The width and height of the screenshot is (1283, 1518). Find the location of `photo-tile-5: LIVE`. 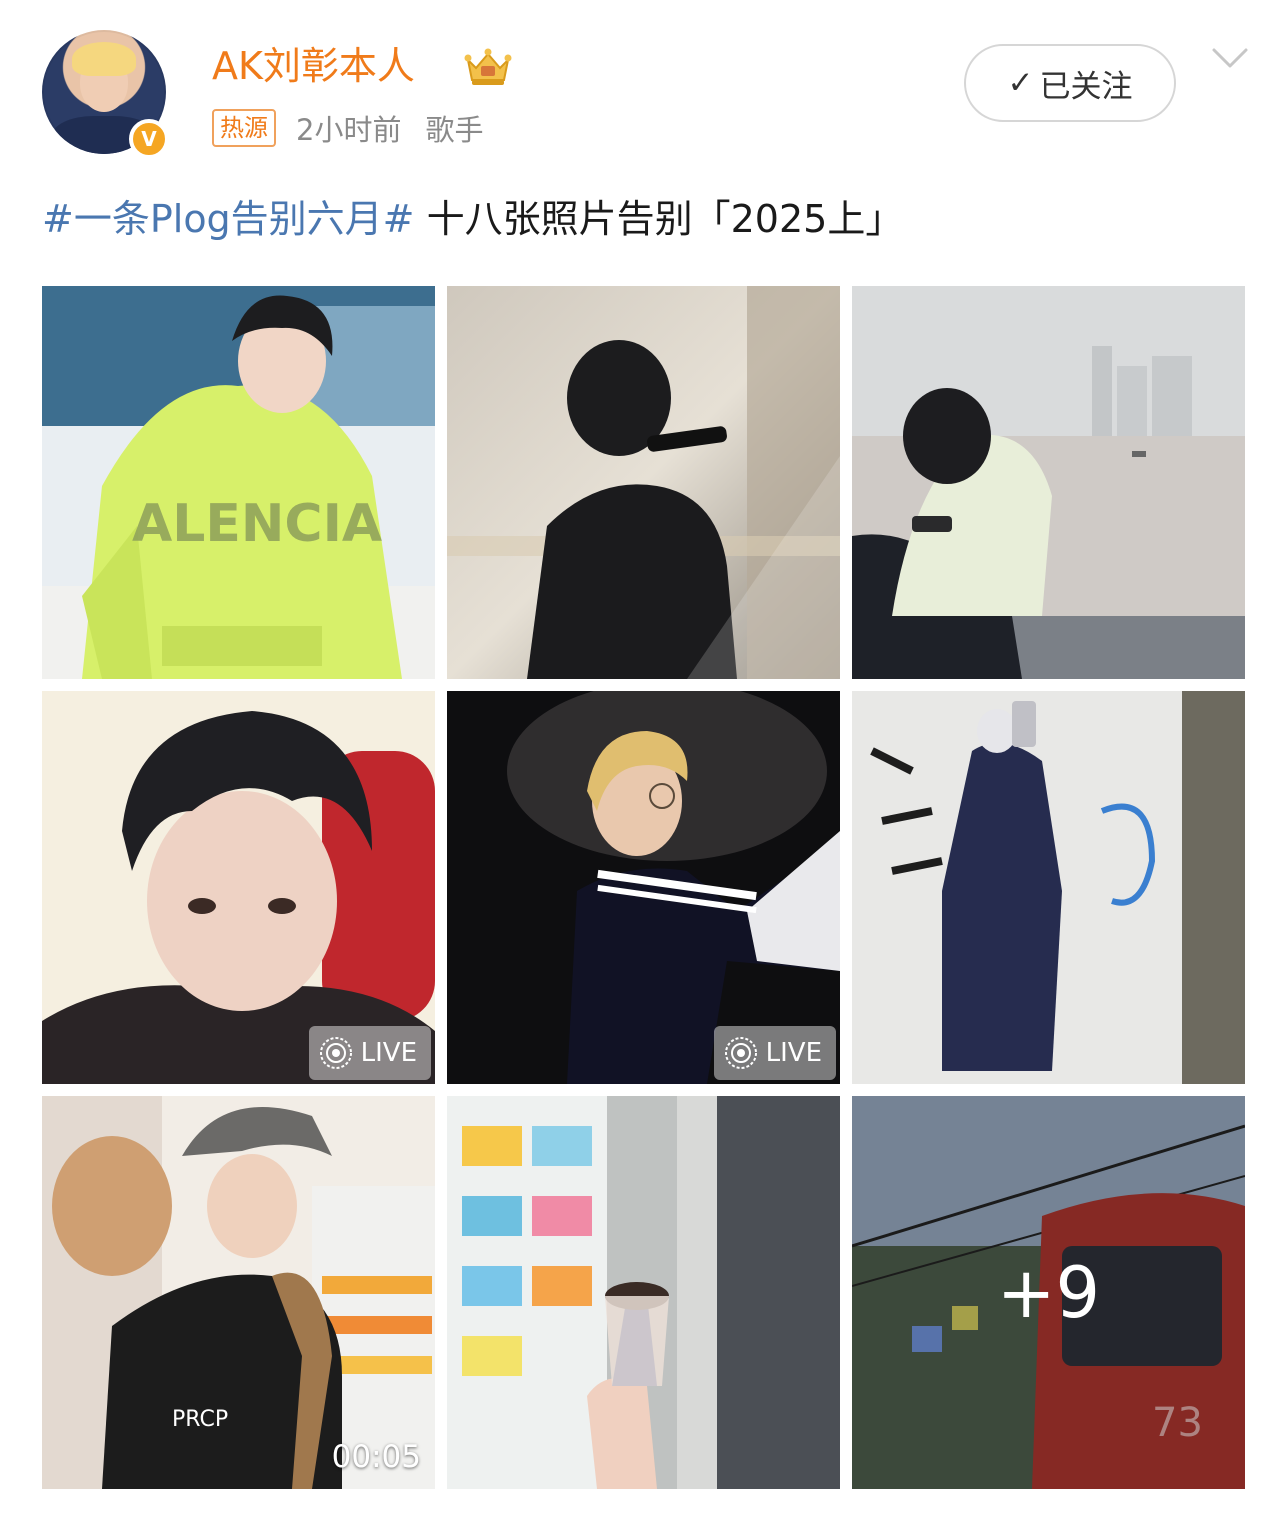

photo-tile-5: LIVE is located at coordinates (643, 887).